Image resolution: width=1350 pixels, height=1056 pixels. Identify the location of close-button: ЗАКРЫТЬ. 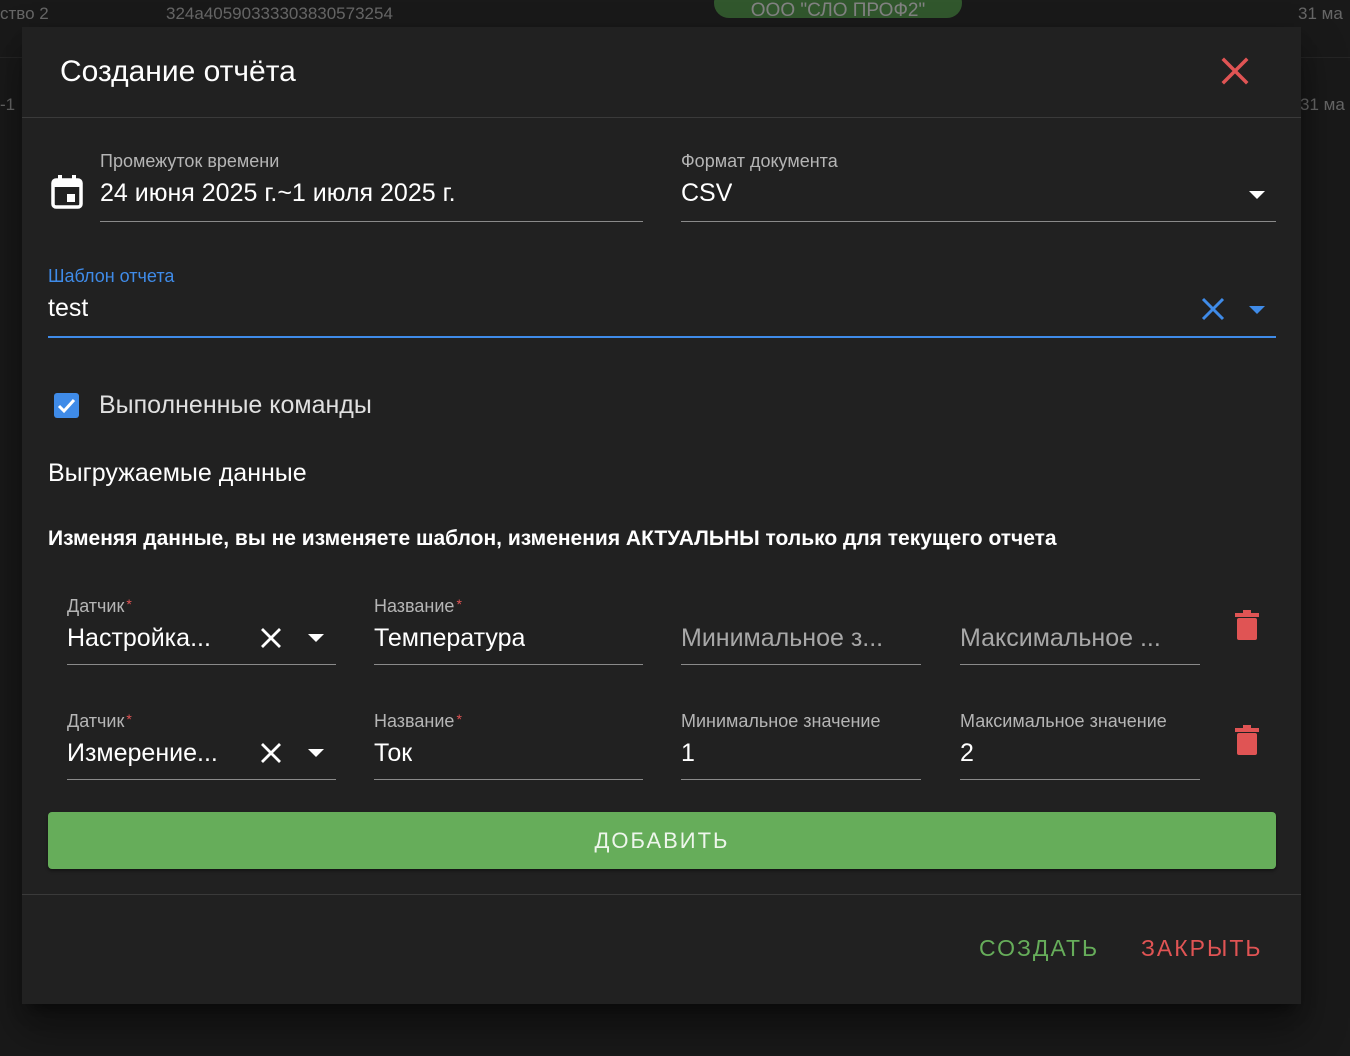
(1201, 948).